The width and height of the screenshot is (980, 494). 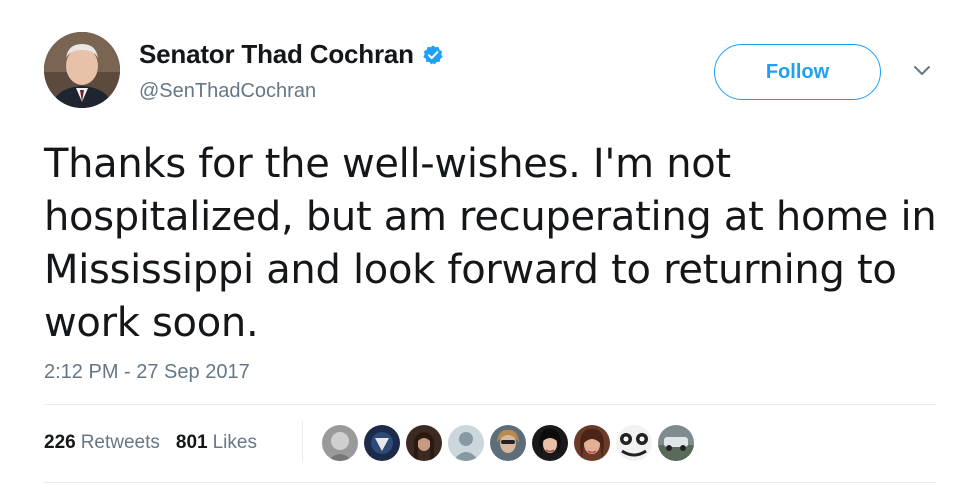 I want to click on retweets-label: Retweets, so click(x=120, y=442).